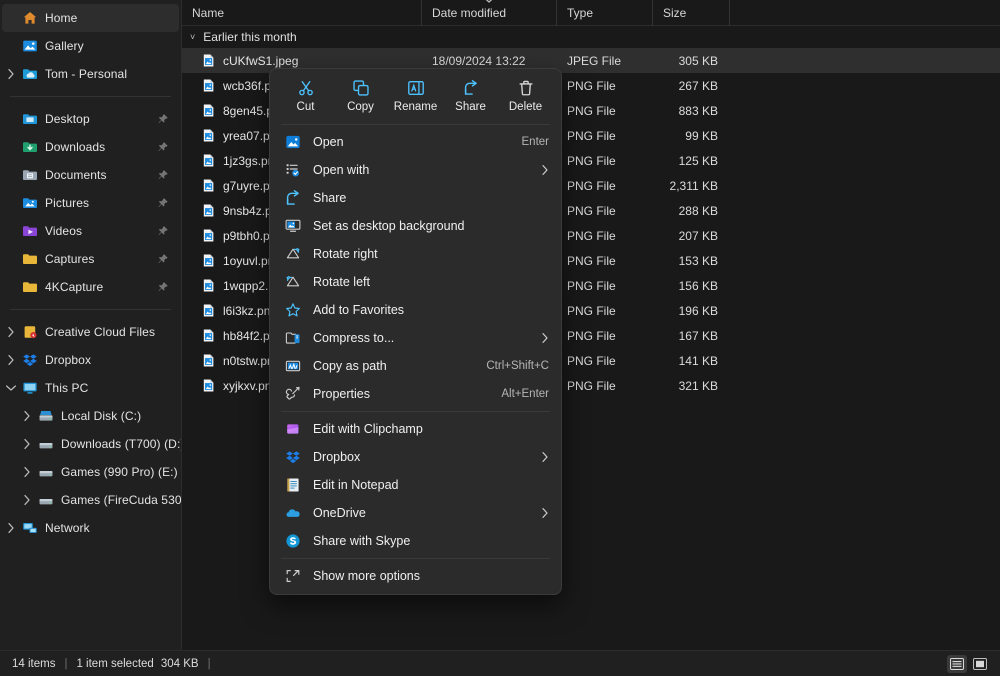 This screenshot has height=676, width=1000. What do you see at coordinates (470, 95) in the screenshot?
I see `share-button: Share` at bounding box center [470, 95].